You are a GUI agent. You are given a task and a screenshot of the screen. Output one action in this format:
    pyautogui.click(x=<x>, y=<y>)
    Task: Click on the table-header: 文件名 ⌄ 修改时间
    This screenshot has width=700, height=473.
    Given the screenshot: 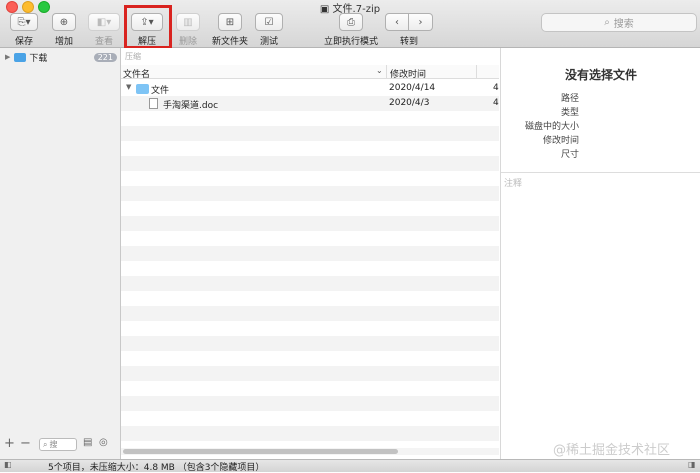 What is the action you would take?
    pyautogui.click(x=310, y=72)
    